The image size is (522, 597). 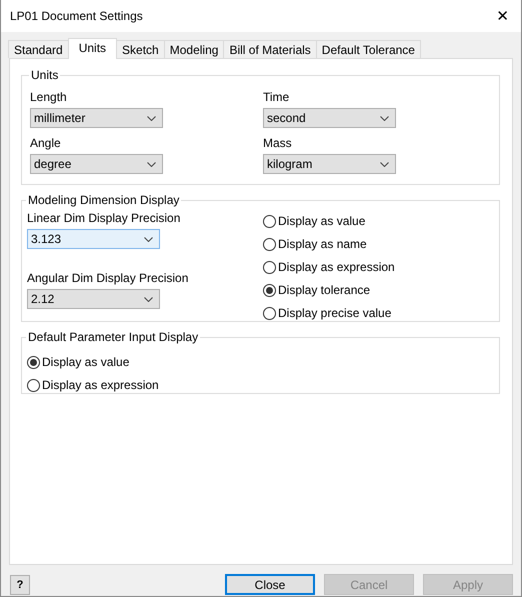 I want to click on group-title: Default Parameter Input Display, so click(x=113, y=337).